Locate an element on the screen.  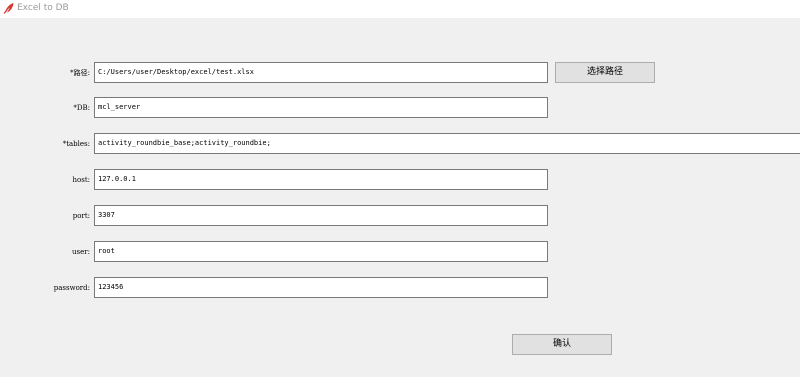
port-label: port: is located at coordinates (81, 216).